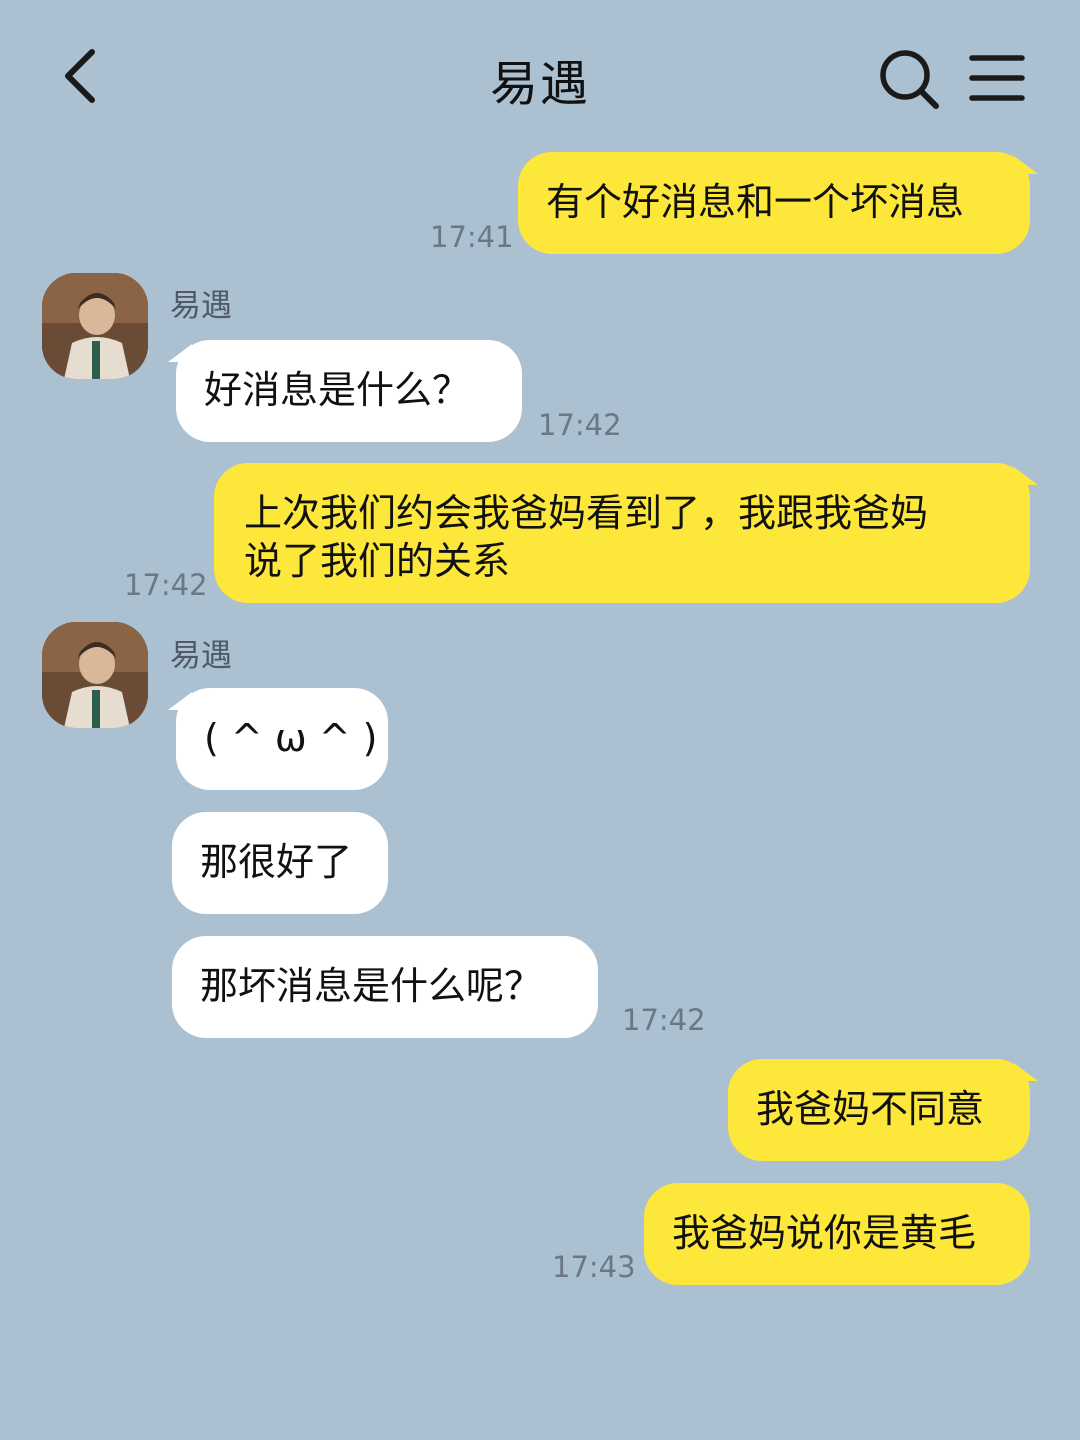 This screenshot has width=1080, height=1440. What do you see at coordinates (594, 1267) in the screenshot?
I see `message-timestamp: 17:43` at bounding box center [594, 1267].